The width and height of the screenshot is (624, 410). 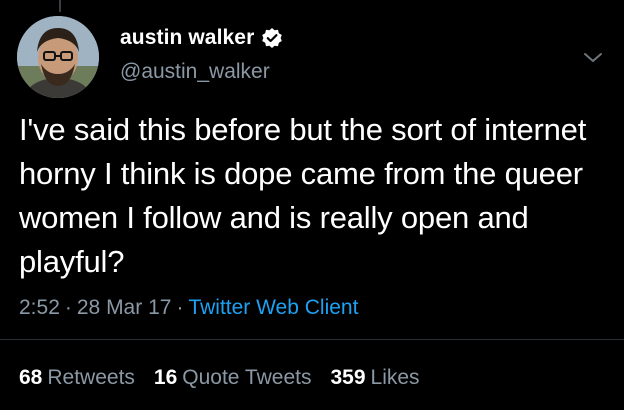 What do you see at coordinates (39, 307) in the screenshot?
I see `tweet-time: 2:52` at bounding box center [39, 307].